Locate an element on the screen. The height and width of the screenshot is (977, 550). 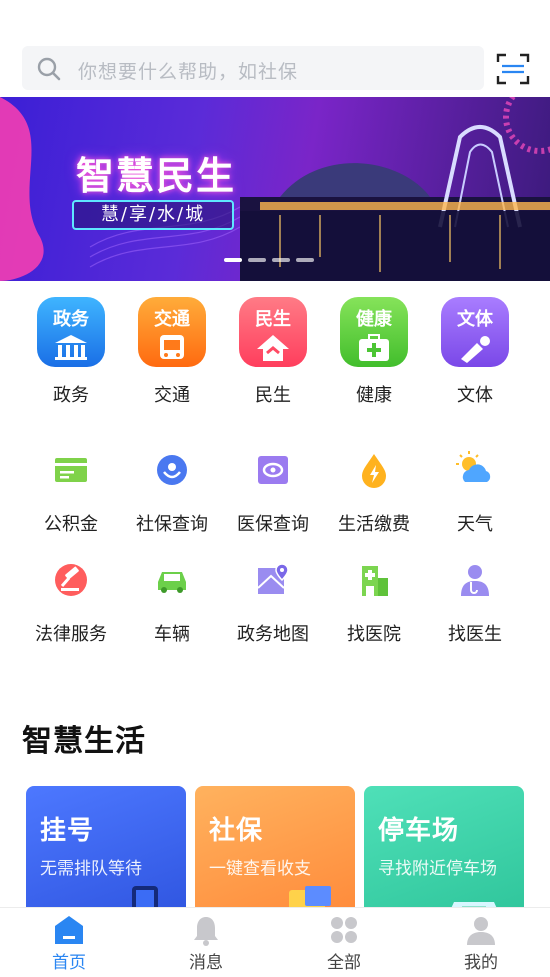
service-utility-payment: 生活缴费 is located at coordinates (374, 492).